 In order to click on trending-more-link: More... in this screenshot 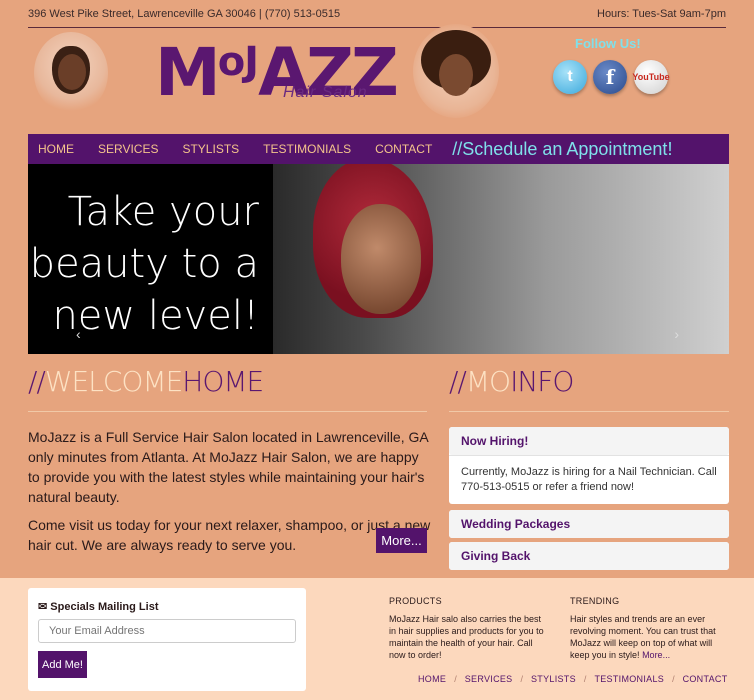, I will do `click(656, 655)`.